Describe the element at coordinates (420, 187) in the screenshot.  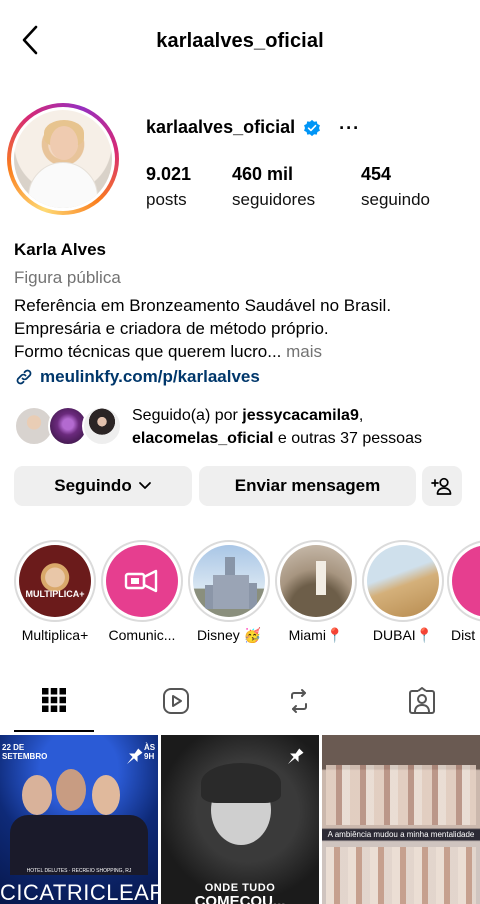
I see `stat-following: 454 seguindo` at that location.